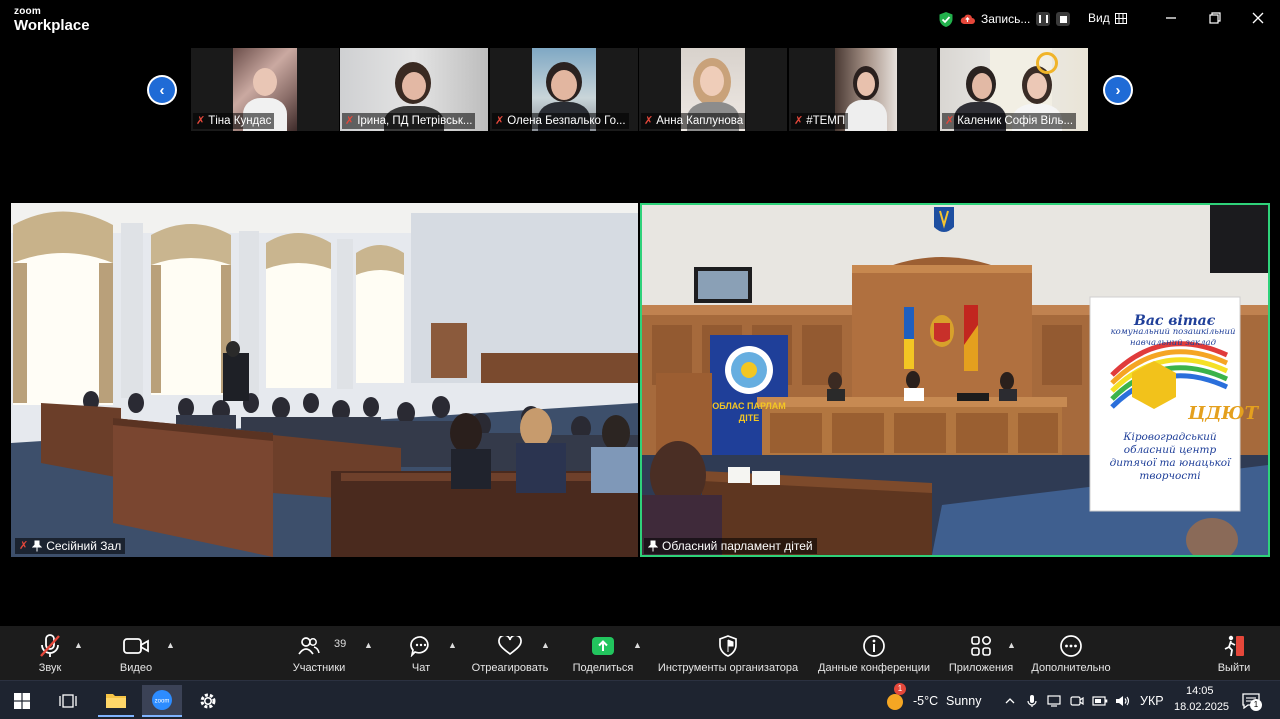 This screenshot has width=1280, height=719. What do you see at coordinates (637, 645) in the screenshot?
I see `share-options-chevron-up-icon: ▲` at bounding box center [637, 645].